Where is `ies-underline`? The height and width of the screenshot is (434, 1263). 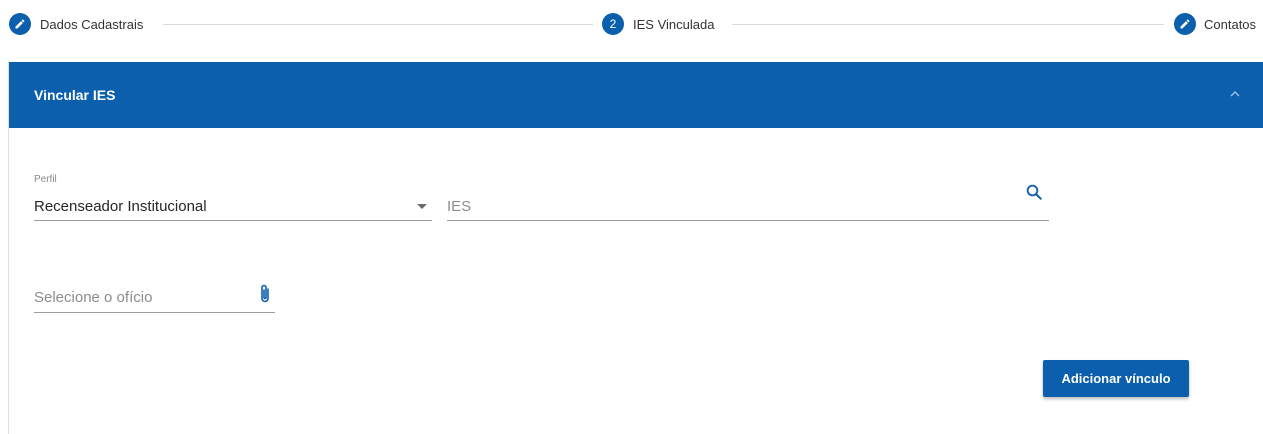
ies-underline is located at coordinates (748, 220).